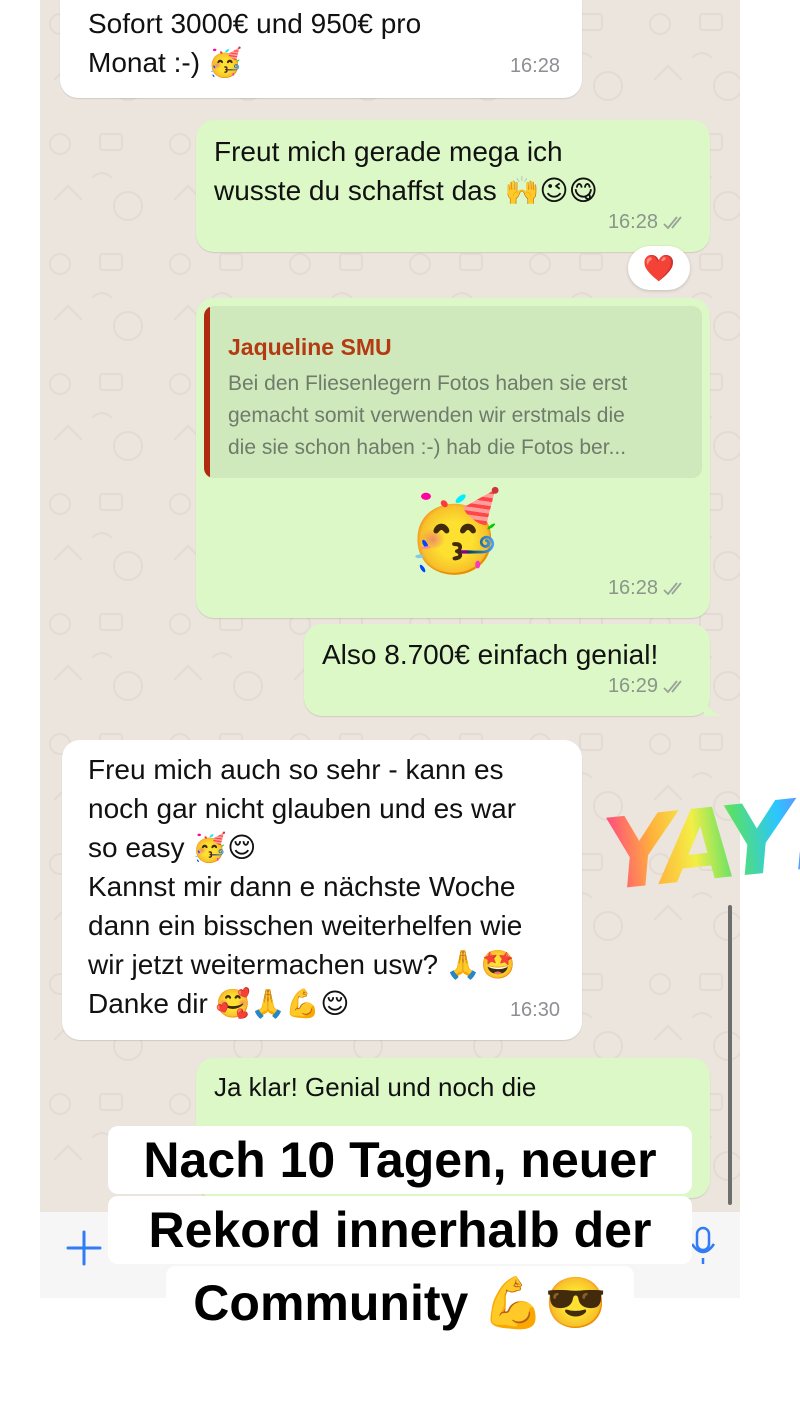 Image resolution: width=800 pixels, height=1422 pixels. What do you see at coordinates (400, 1160) in the screenshot?
I see `caption-line-1: Nach 10 Tagen, neuer` at bounding box center [400, 1160].